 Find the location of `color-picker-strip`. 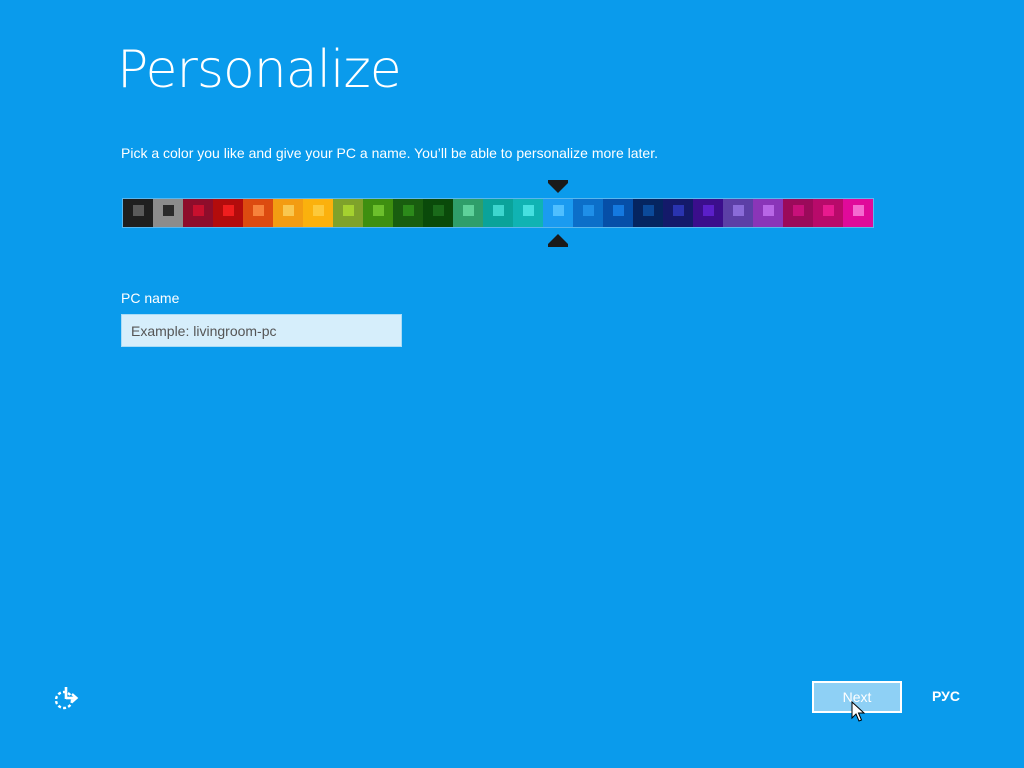

color-picker-strip is located at coordinates (498, 213).